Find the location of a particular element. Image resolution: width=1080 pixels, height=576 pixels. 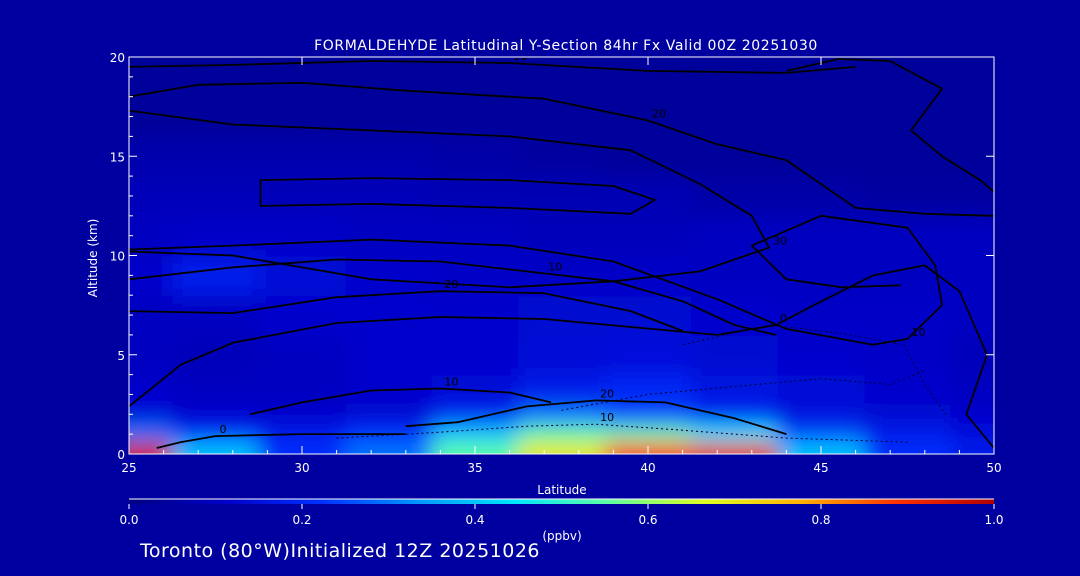

x-tick-label: 45 is located at coordinates (820, 468).